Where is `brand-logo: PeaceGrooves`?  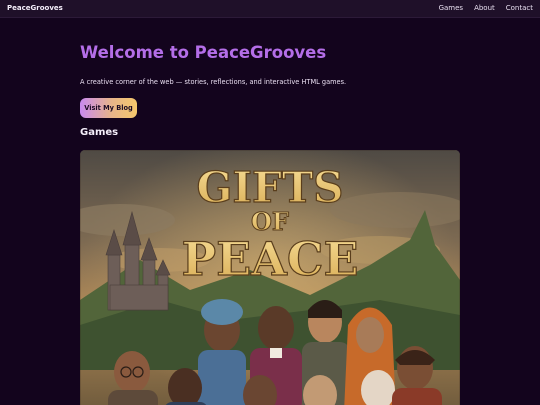
brand-logo: PeaceGrooves is located at coordinates (35, 8).